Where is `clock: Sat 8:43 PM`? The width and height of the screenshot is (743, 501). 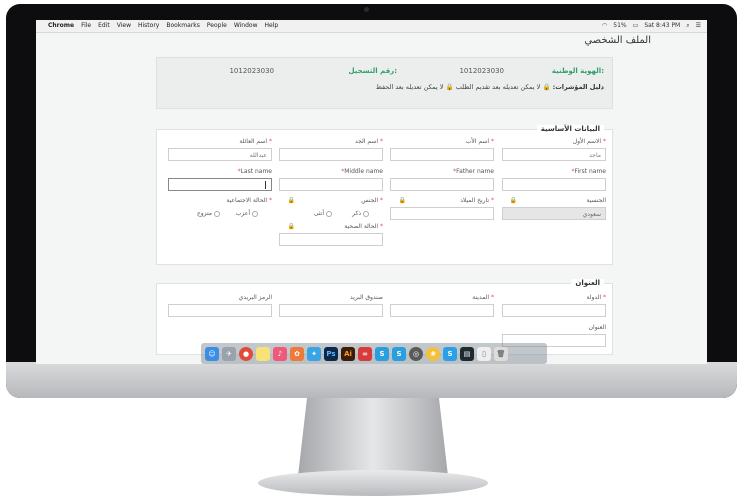
clock: Sat 8:43 PM is located at coordinates (662, 26).